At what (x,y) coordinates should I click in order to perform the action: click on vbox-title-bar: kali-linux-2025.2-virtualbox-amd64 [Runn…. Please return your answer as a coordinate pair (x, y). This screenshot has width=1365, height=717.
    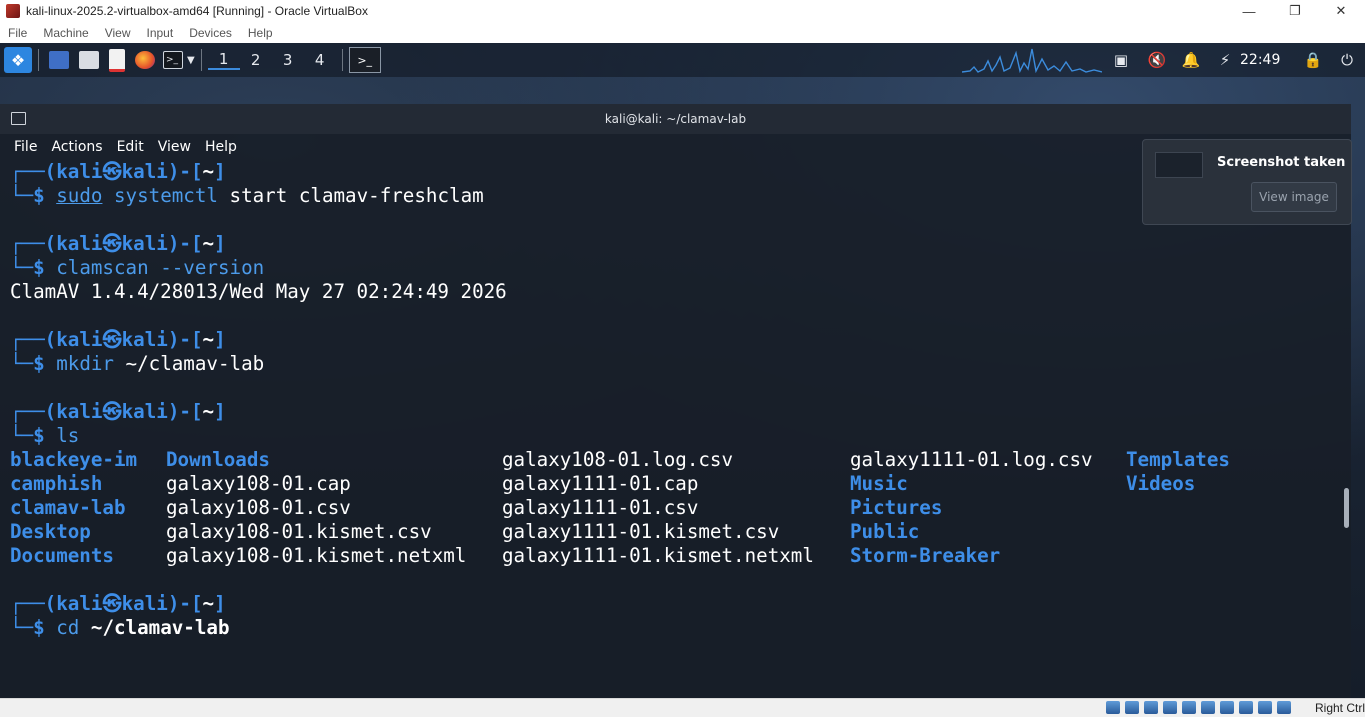
    Looking at the image, I should click on (682, 11).